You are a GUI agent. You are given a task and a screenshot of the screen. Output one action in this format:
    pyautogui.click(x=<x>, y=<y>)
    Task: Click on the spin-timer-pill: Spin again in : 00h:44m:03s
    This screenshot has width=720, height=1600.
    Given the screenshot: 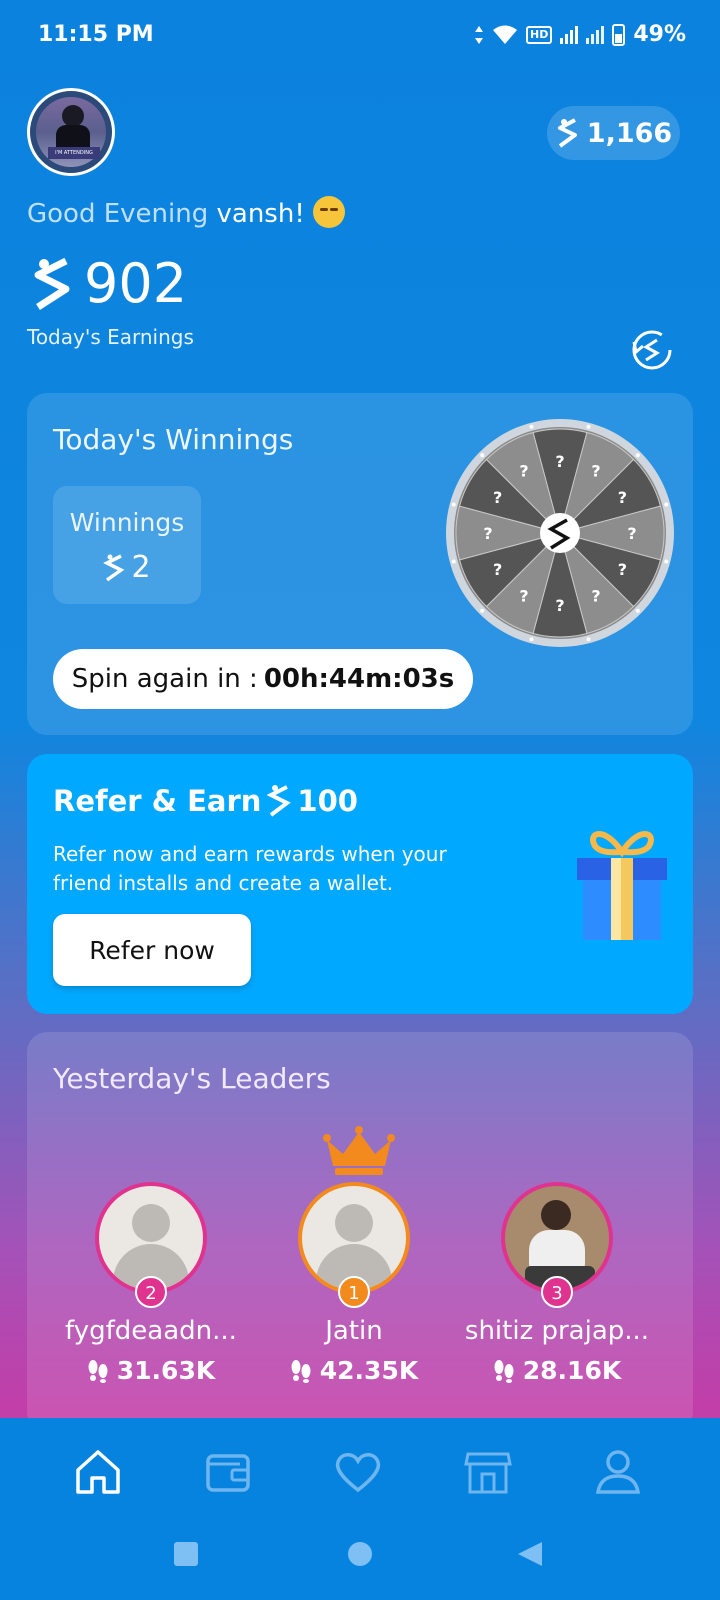 What is the action you would take?
    pyautogui.click(x=263, y=679)
    